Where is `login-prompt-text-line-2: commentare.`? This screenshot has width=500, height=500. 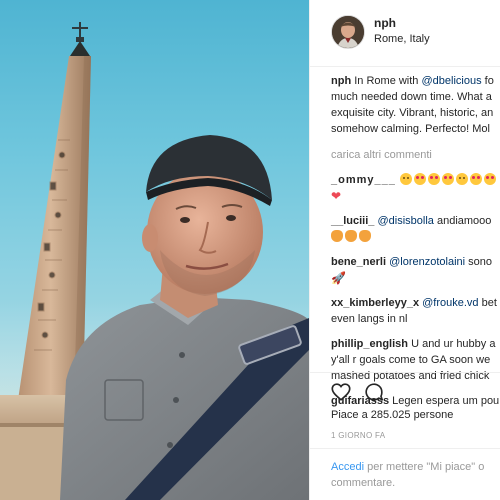 login-prompt-text-line-2: commentare. is located at coordinates (363, 483).